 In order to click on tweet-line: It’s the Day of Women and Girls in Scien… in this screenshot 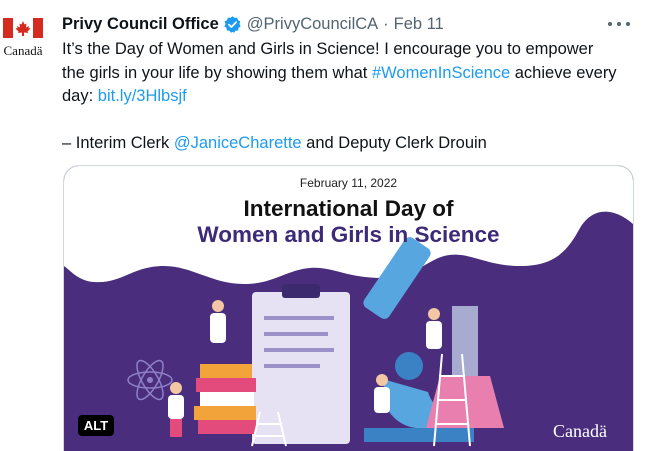, I will do `click(349, 50)`.